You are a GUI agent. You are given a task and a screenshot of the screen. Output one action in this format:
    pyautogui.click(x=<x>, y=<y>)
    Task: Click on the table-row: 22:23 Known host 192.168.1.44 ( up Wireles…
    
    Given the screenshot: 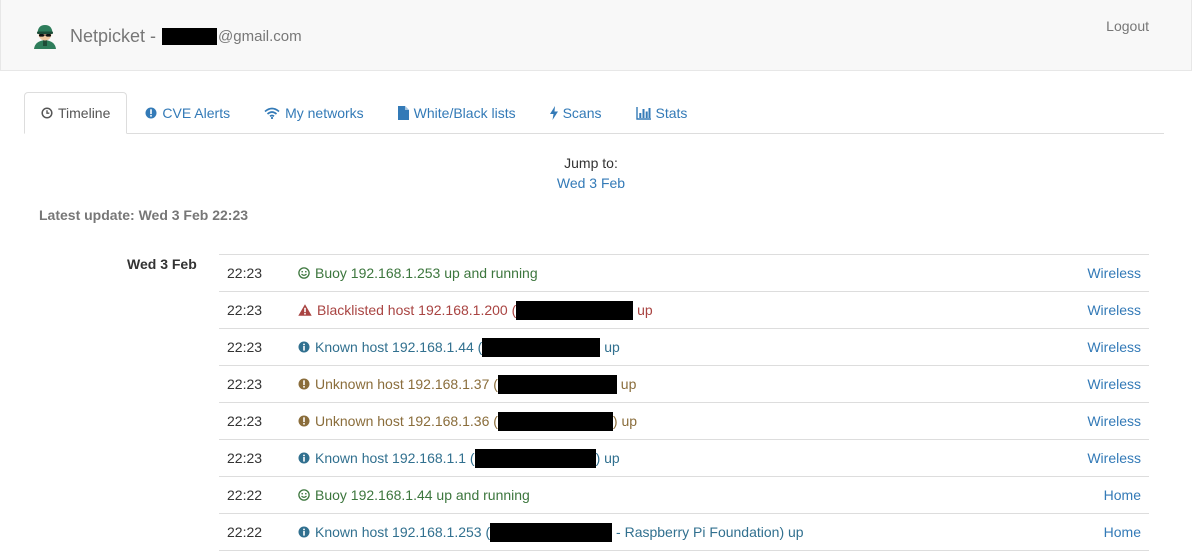 What is the action you would take?
    pyautogui.click(x=684, y=347)
    